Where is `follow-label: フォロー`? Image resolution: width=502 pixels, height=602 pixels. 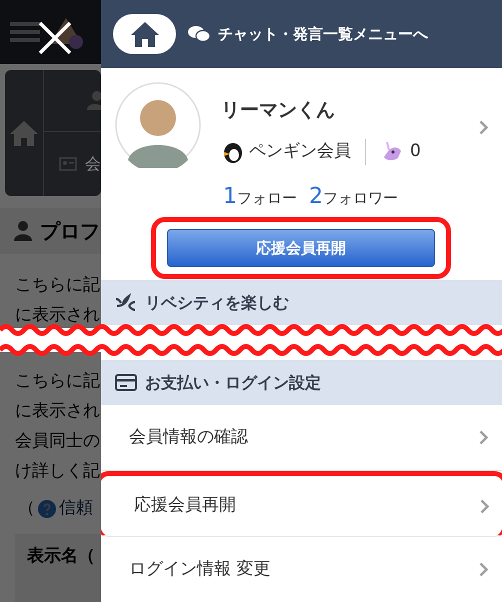 follow-label: フォロー is located at coordinates (267, 198).